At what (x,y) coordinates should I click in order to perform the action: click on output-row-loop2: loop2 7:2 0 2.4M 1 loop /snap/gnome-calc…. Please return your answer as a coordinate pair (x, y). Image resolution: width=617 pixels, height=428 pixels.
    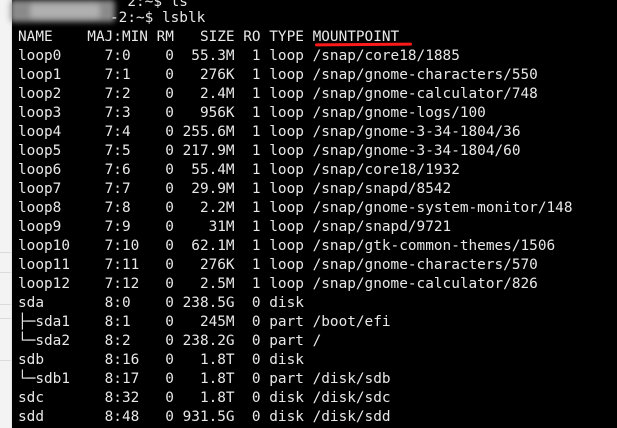
    Looking at the image, I should click on (278, 94).